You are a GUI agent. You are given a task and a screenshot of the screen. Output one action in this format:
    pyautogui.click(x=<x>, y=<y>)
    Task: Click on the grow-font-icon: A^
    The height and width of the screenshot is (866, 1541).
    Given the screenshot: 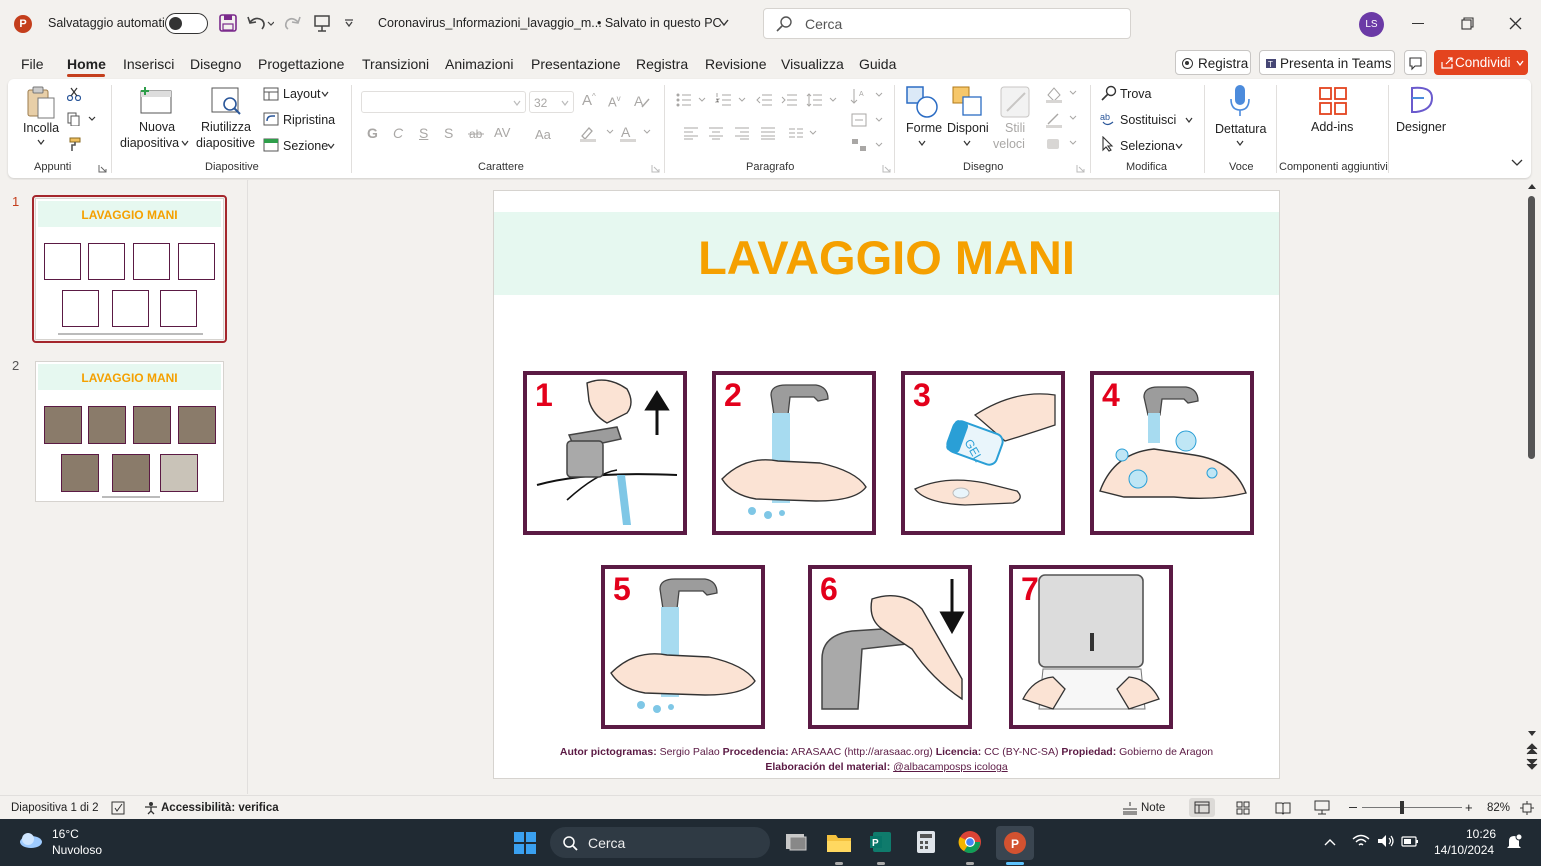 What is the action you would take?
    pyautogui.click(x=589, y=100)
    